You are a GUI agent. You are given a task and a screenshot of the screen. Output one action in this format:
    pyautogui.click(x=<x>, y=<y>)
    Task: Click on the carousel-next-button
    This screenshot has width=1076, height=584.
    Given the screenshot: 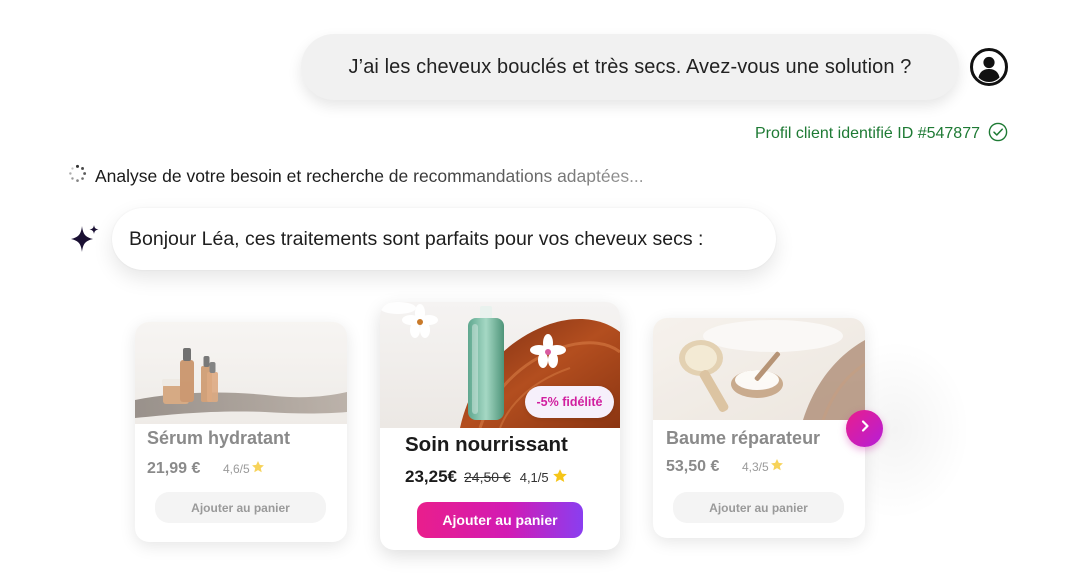 What is the action you would take?
    pyautogui.click(x=864, y=428)
    